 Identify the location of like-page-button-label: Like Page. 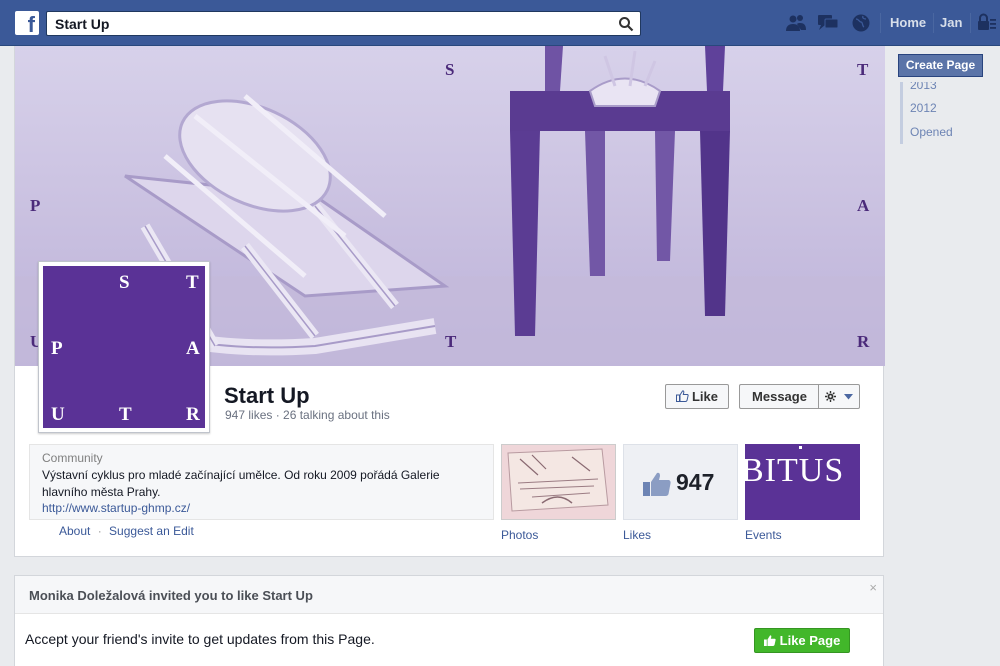
(810, 640).